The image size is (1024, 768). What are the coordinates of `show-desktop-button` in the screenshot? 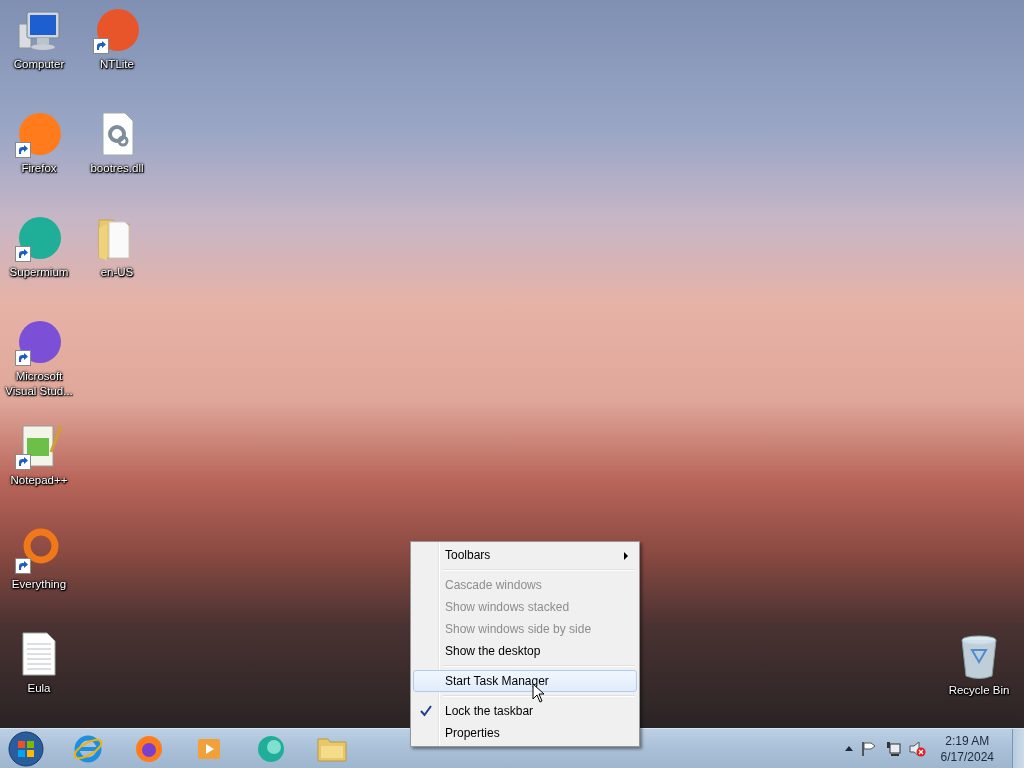 It's located at (1018, 748).